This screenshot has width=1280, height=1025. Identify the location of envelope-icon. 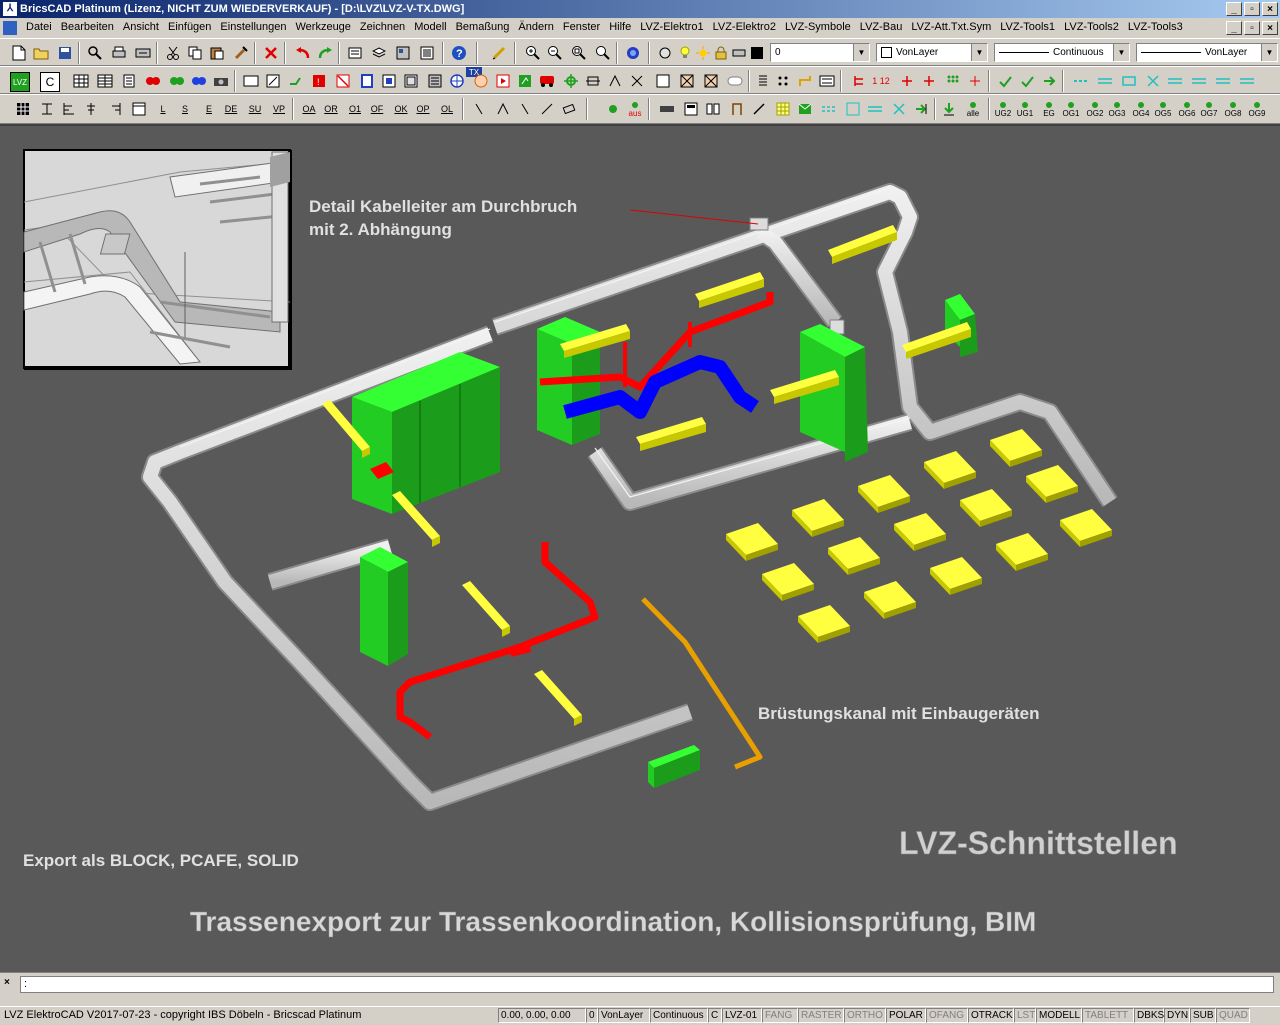
(805, 109).